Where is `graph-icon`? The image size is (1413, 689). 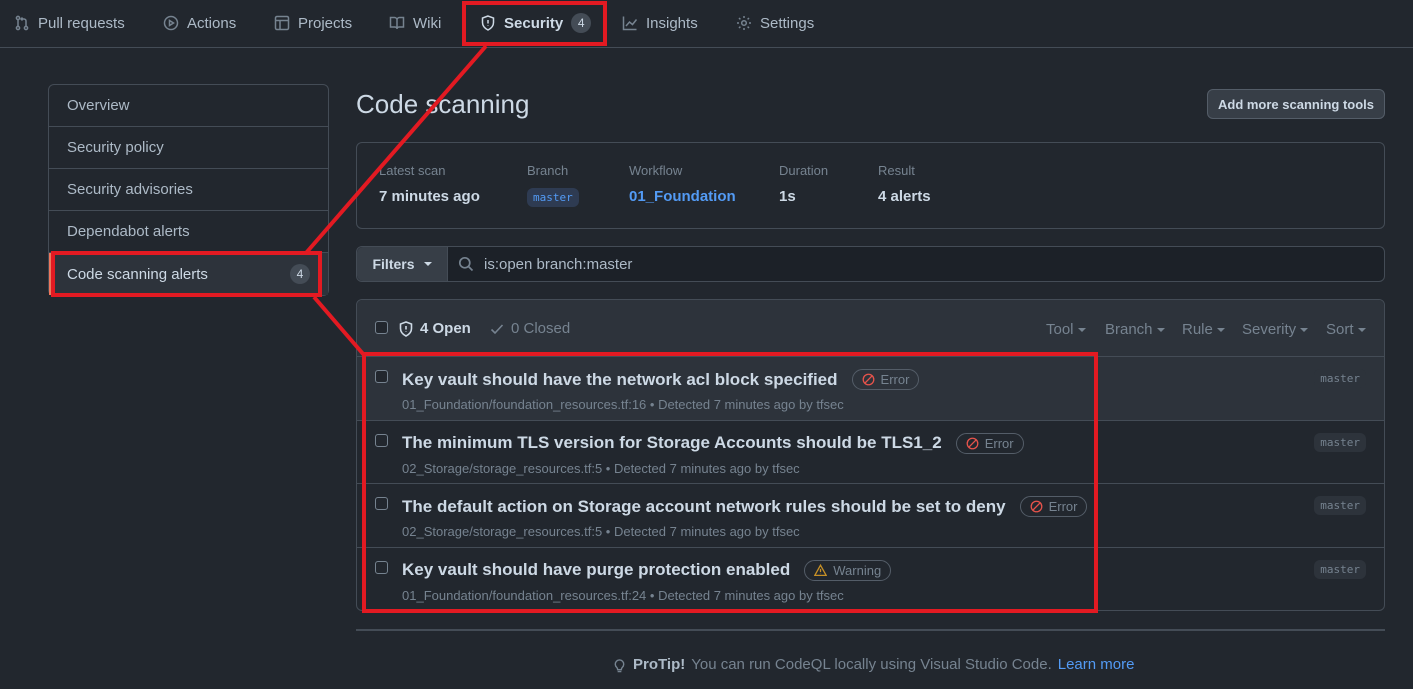
graph-icon is located at coordinates (630, 23).